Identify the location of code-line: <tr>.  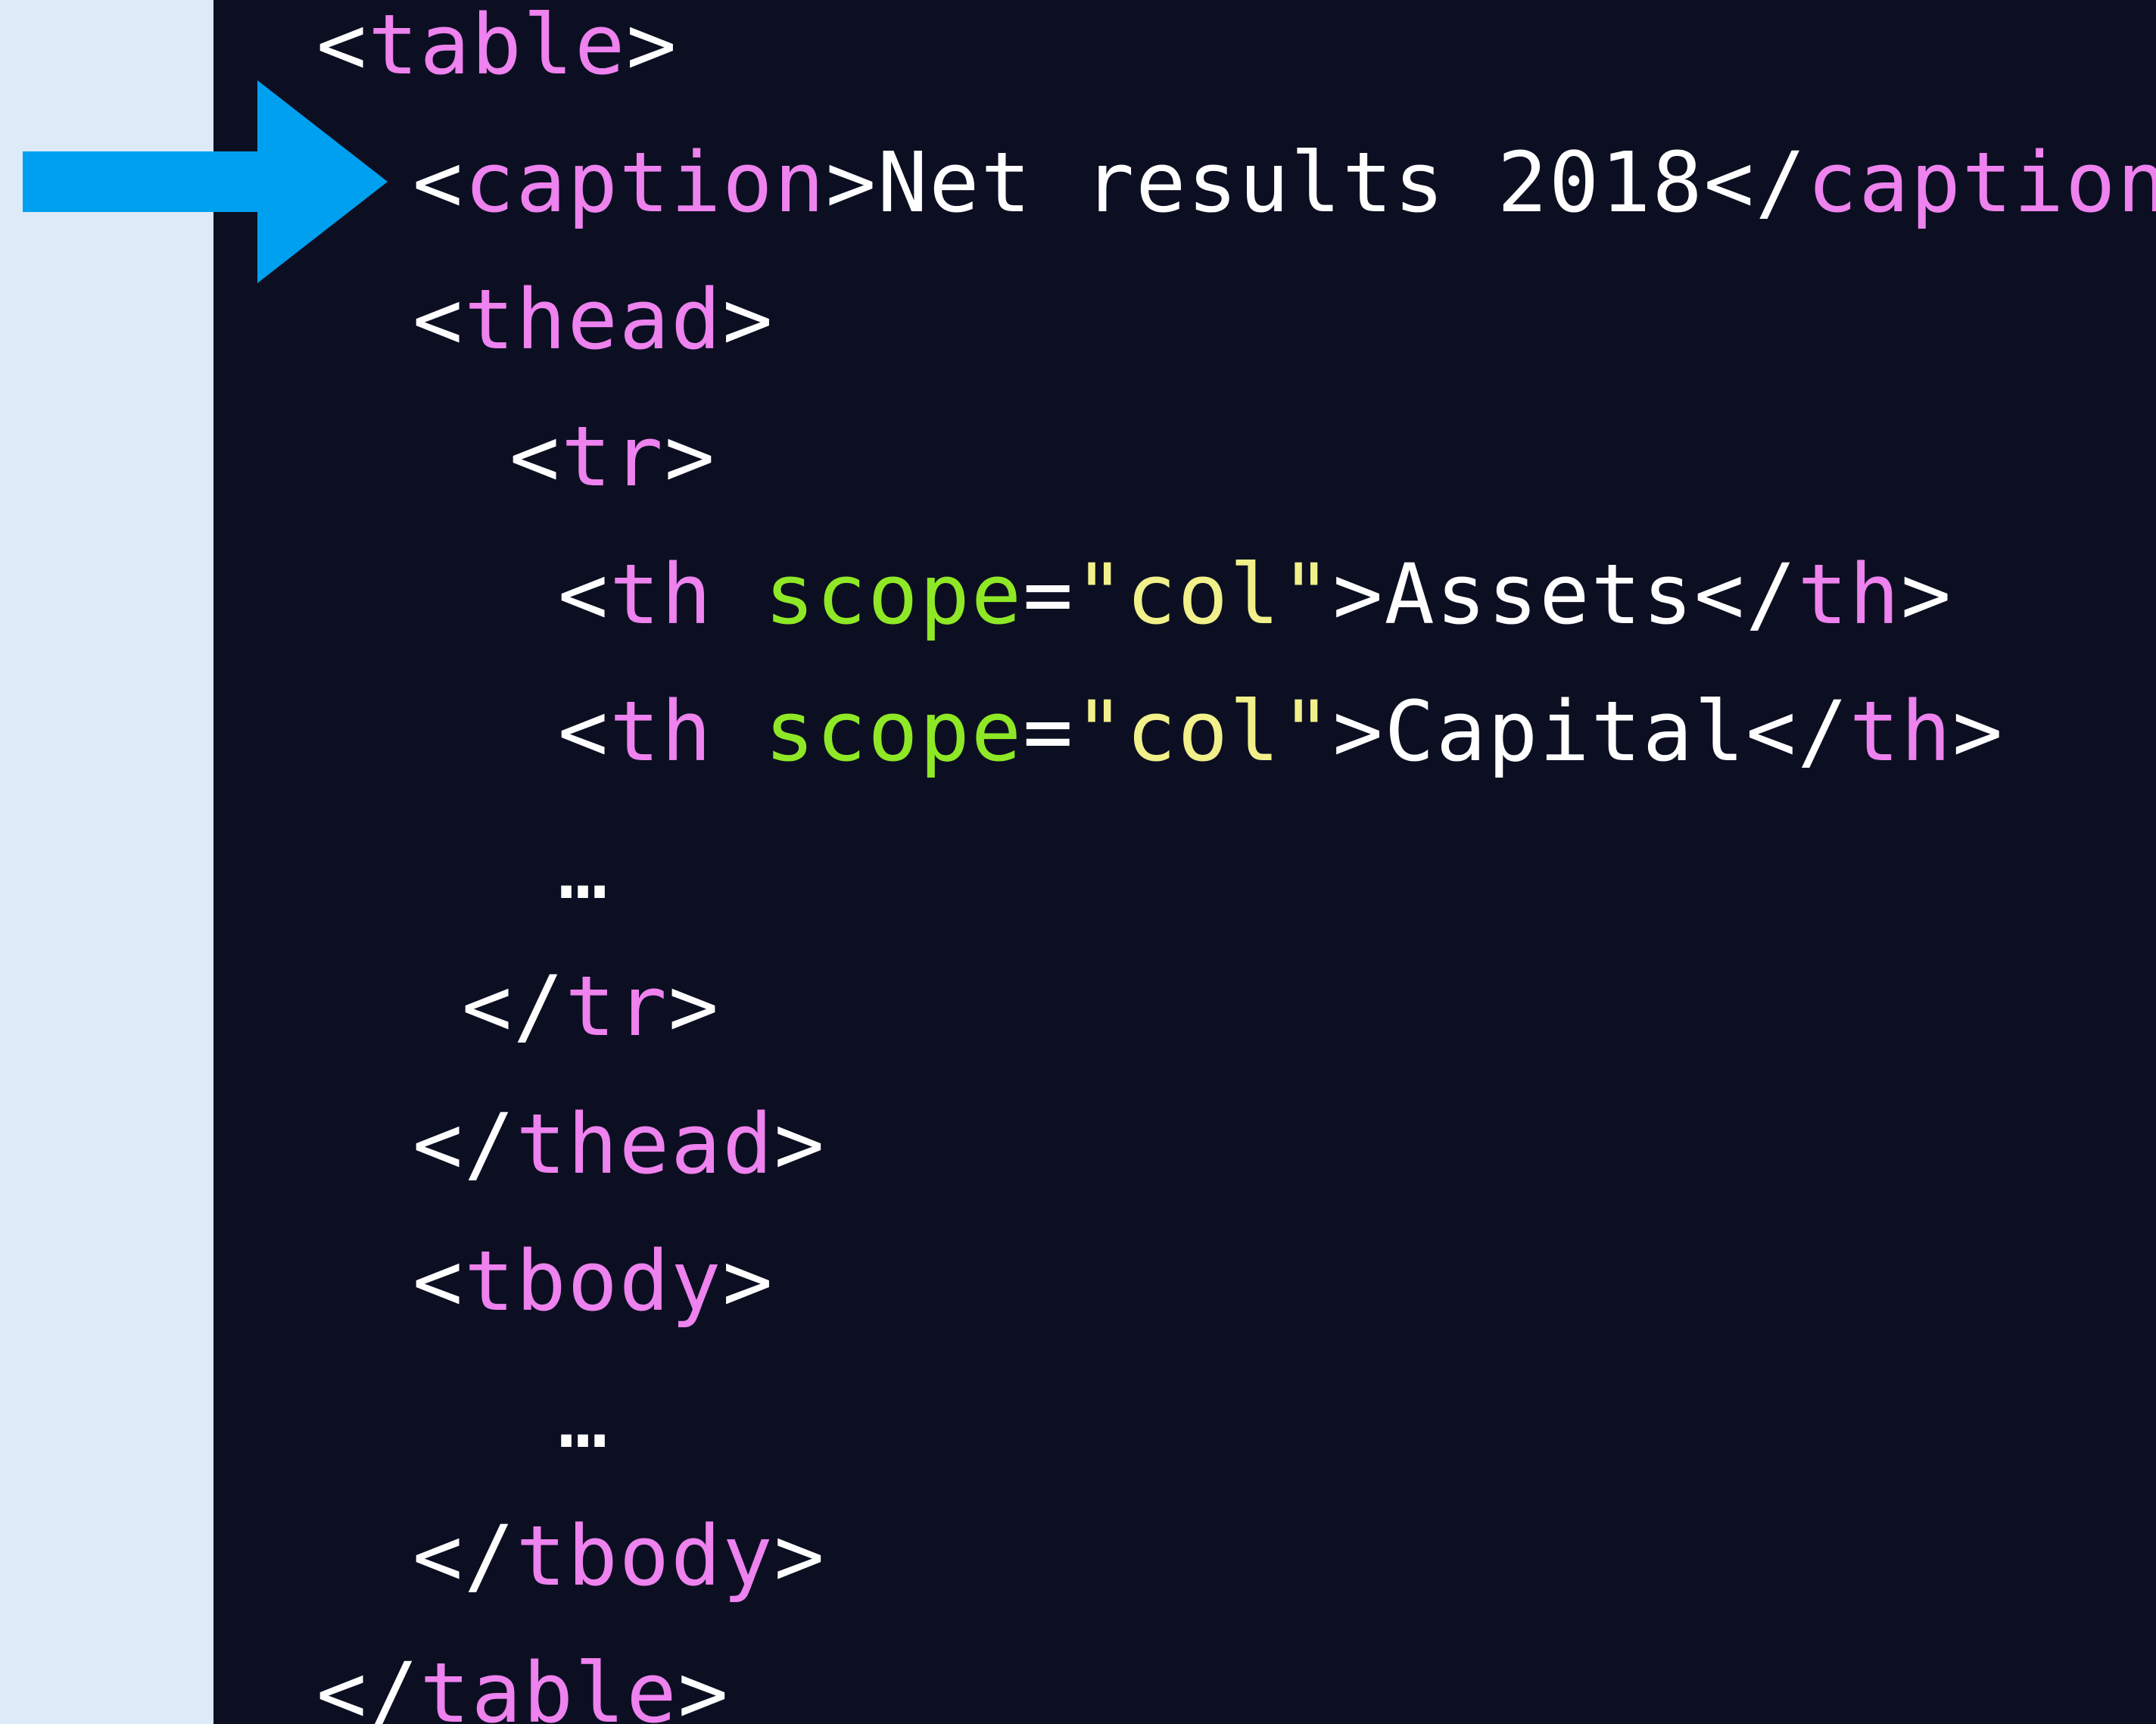
(612, 456).